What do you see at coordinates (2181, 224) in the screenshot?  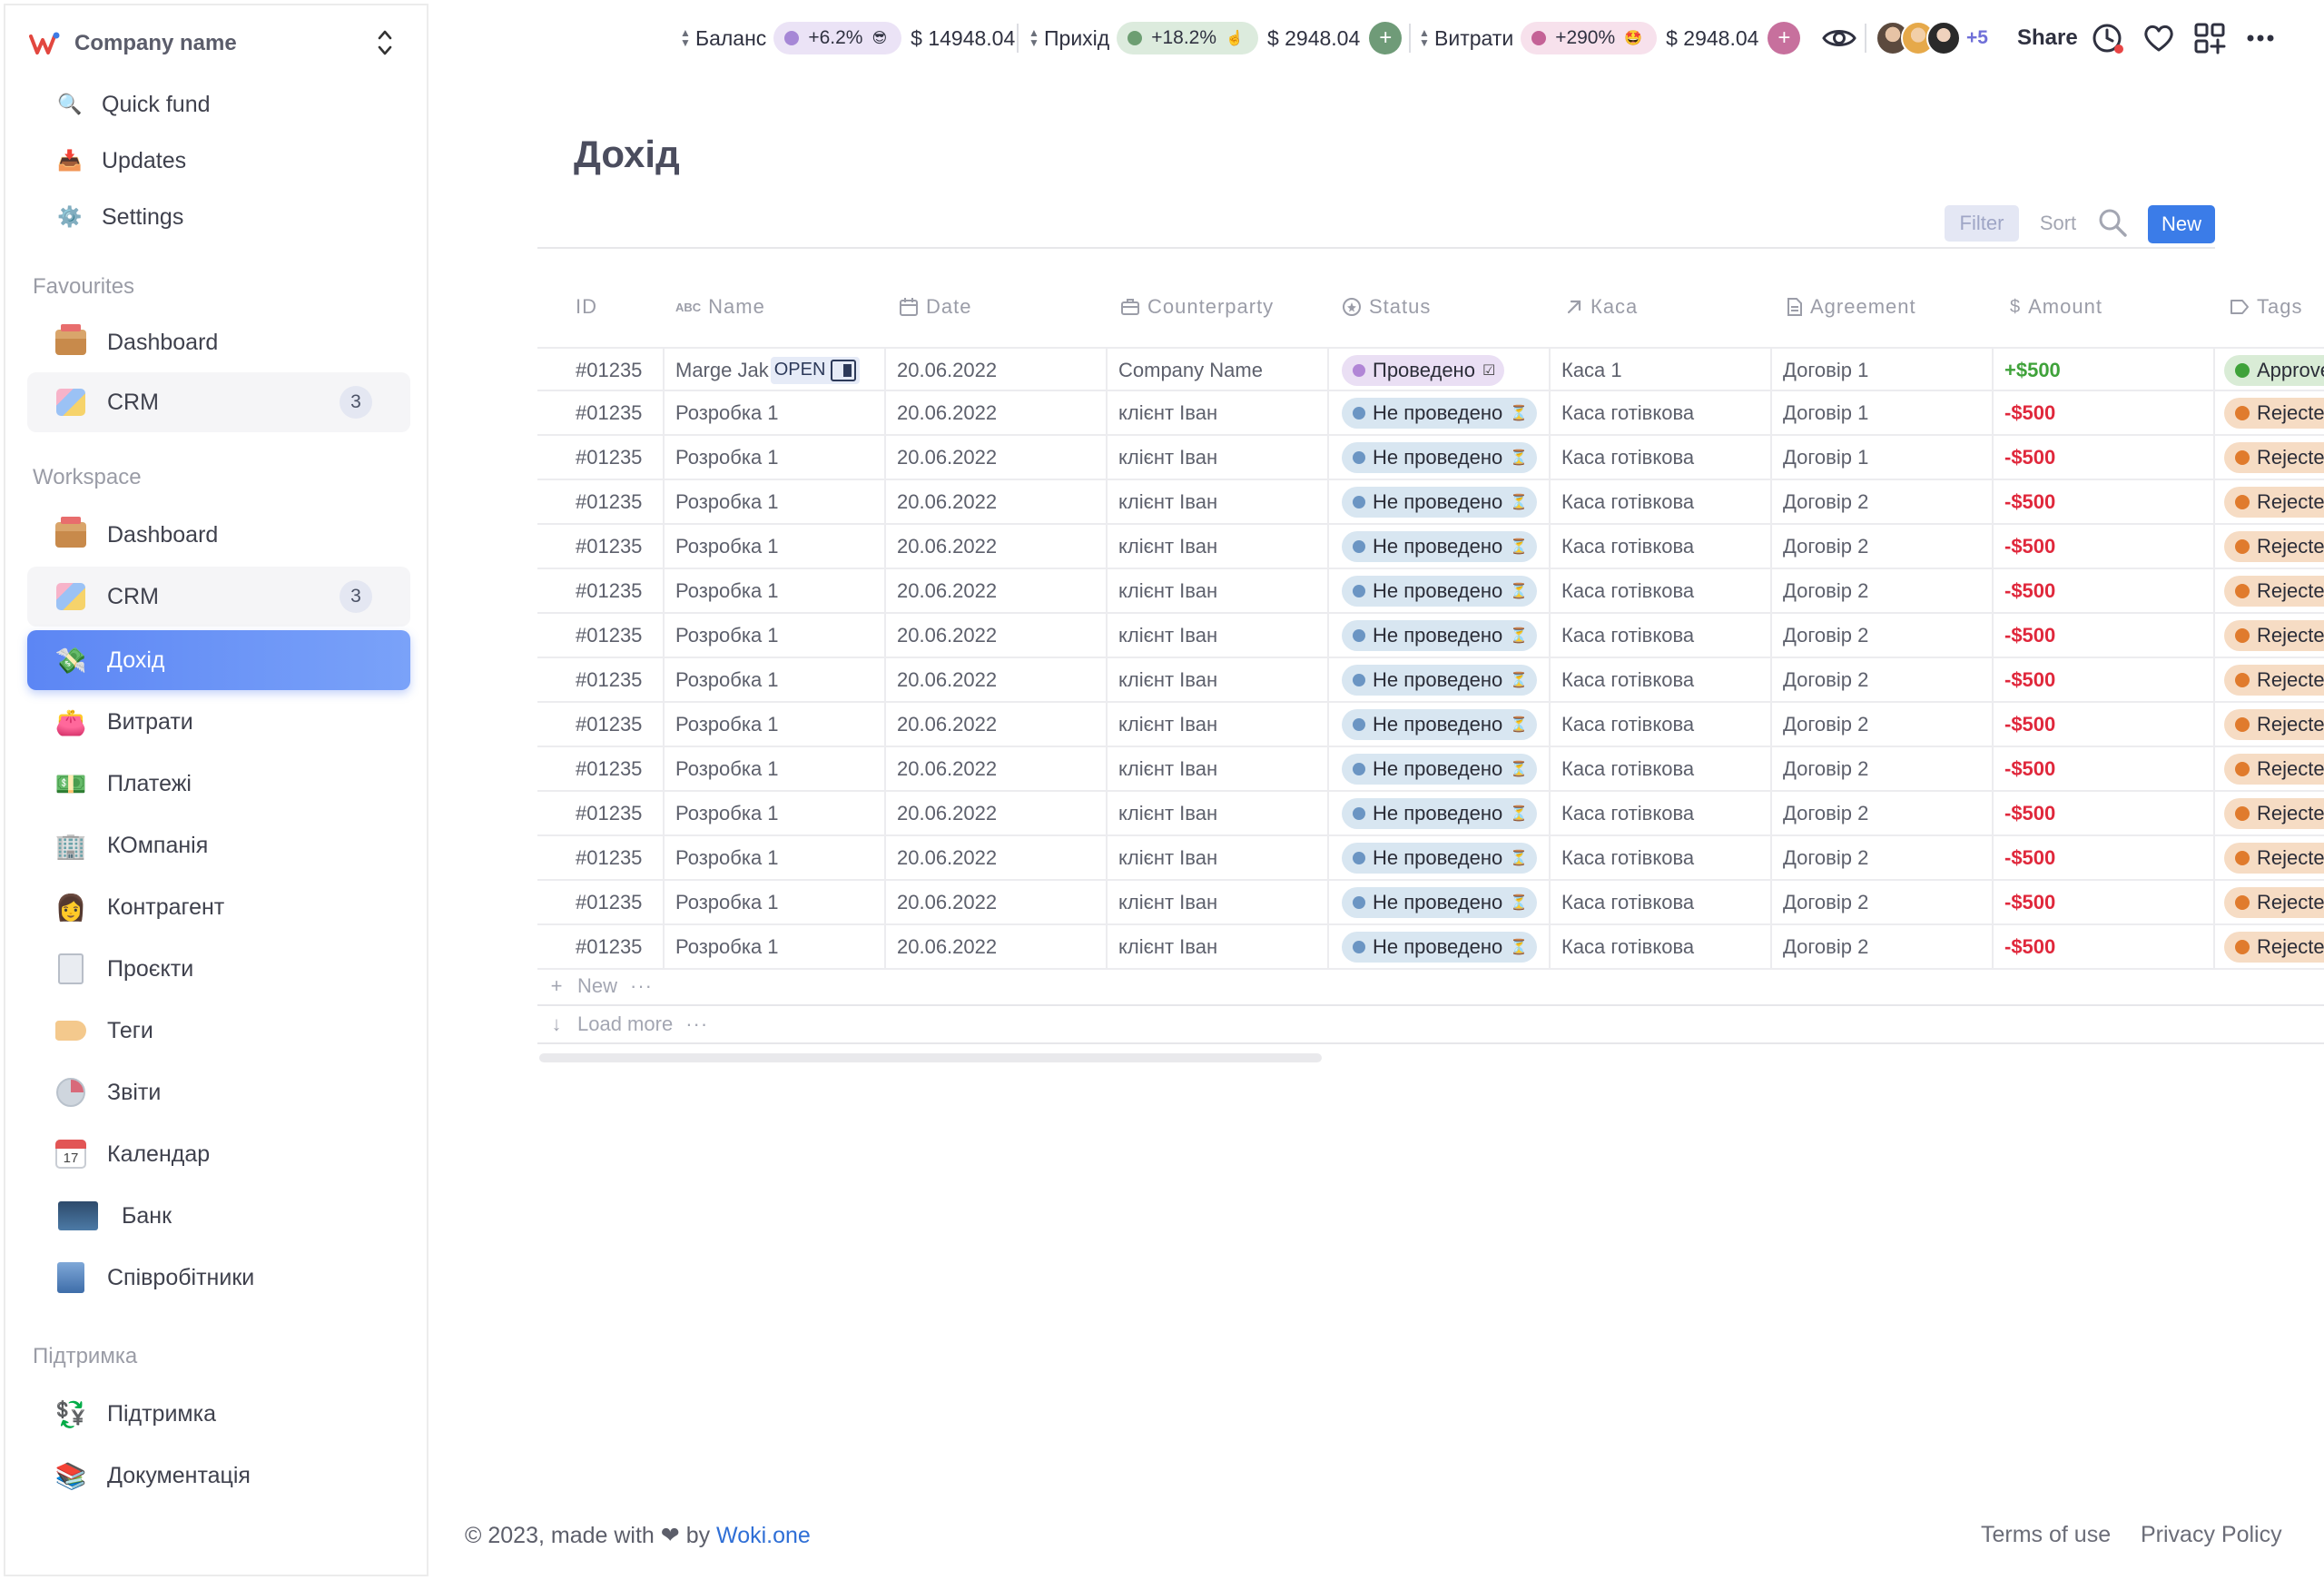 I see `new-record-button: New` at bounding box center [2181, 224].